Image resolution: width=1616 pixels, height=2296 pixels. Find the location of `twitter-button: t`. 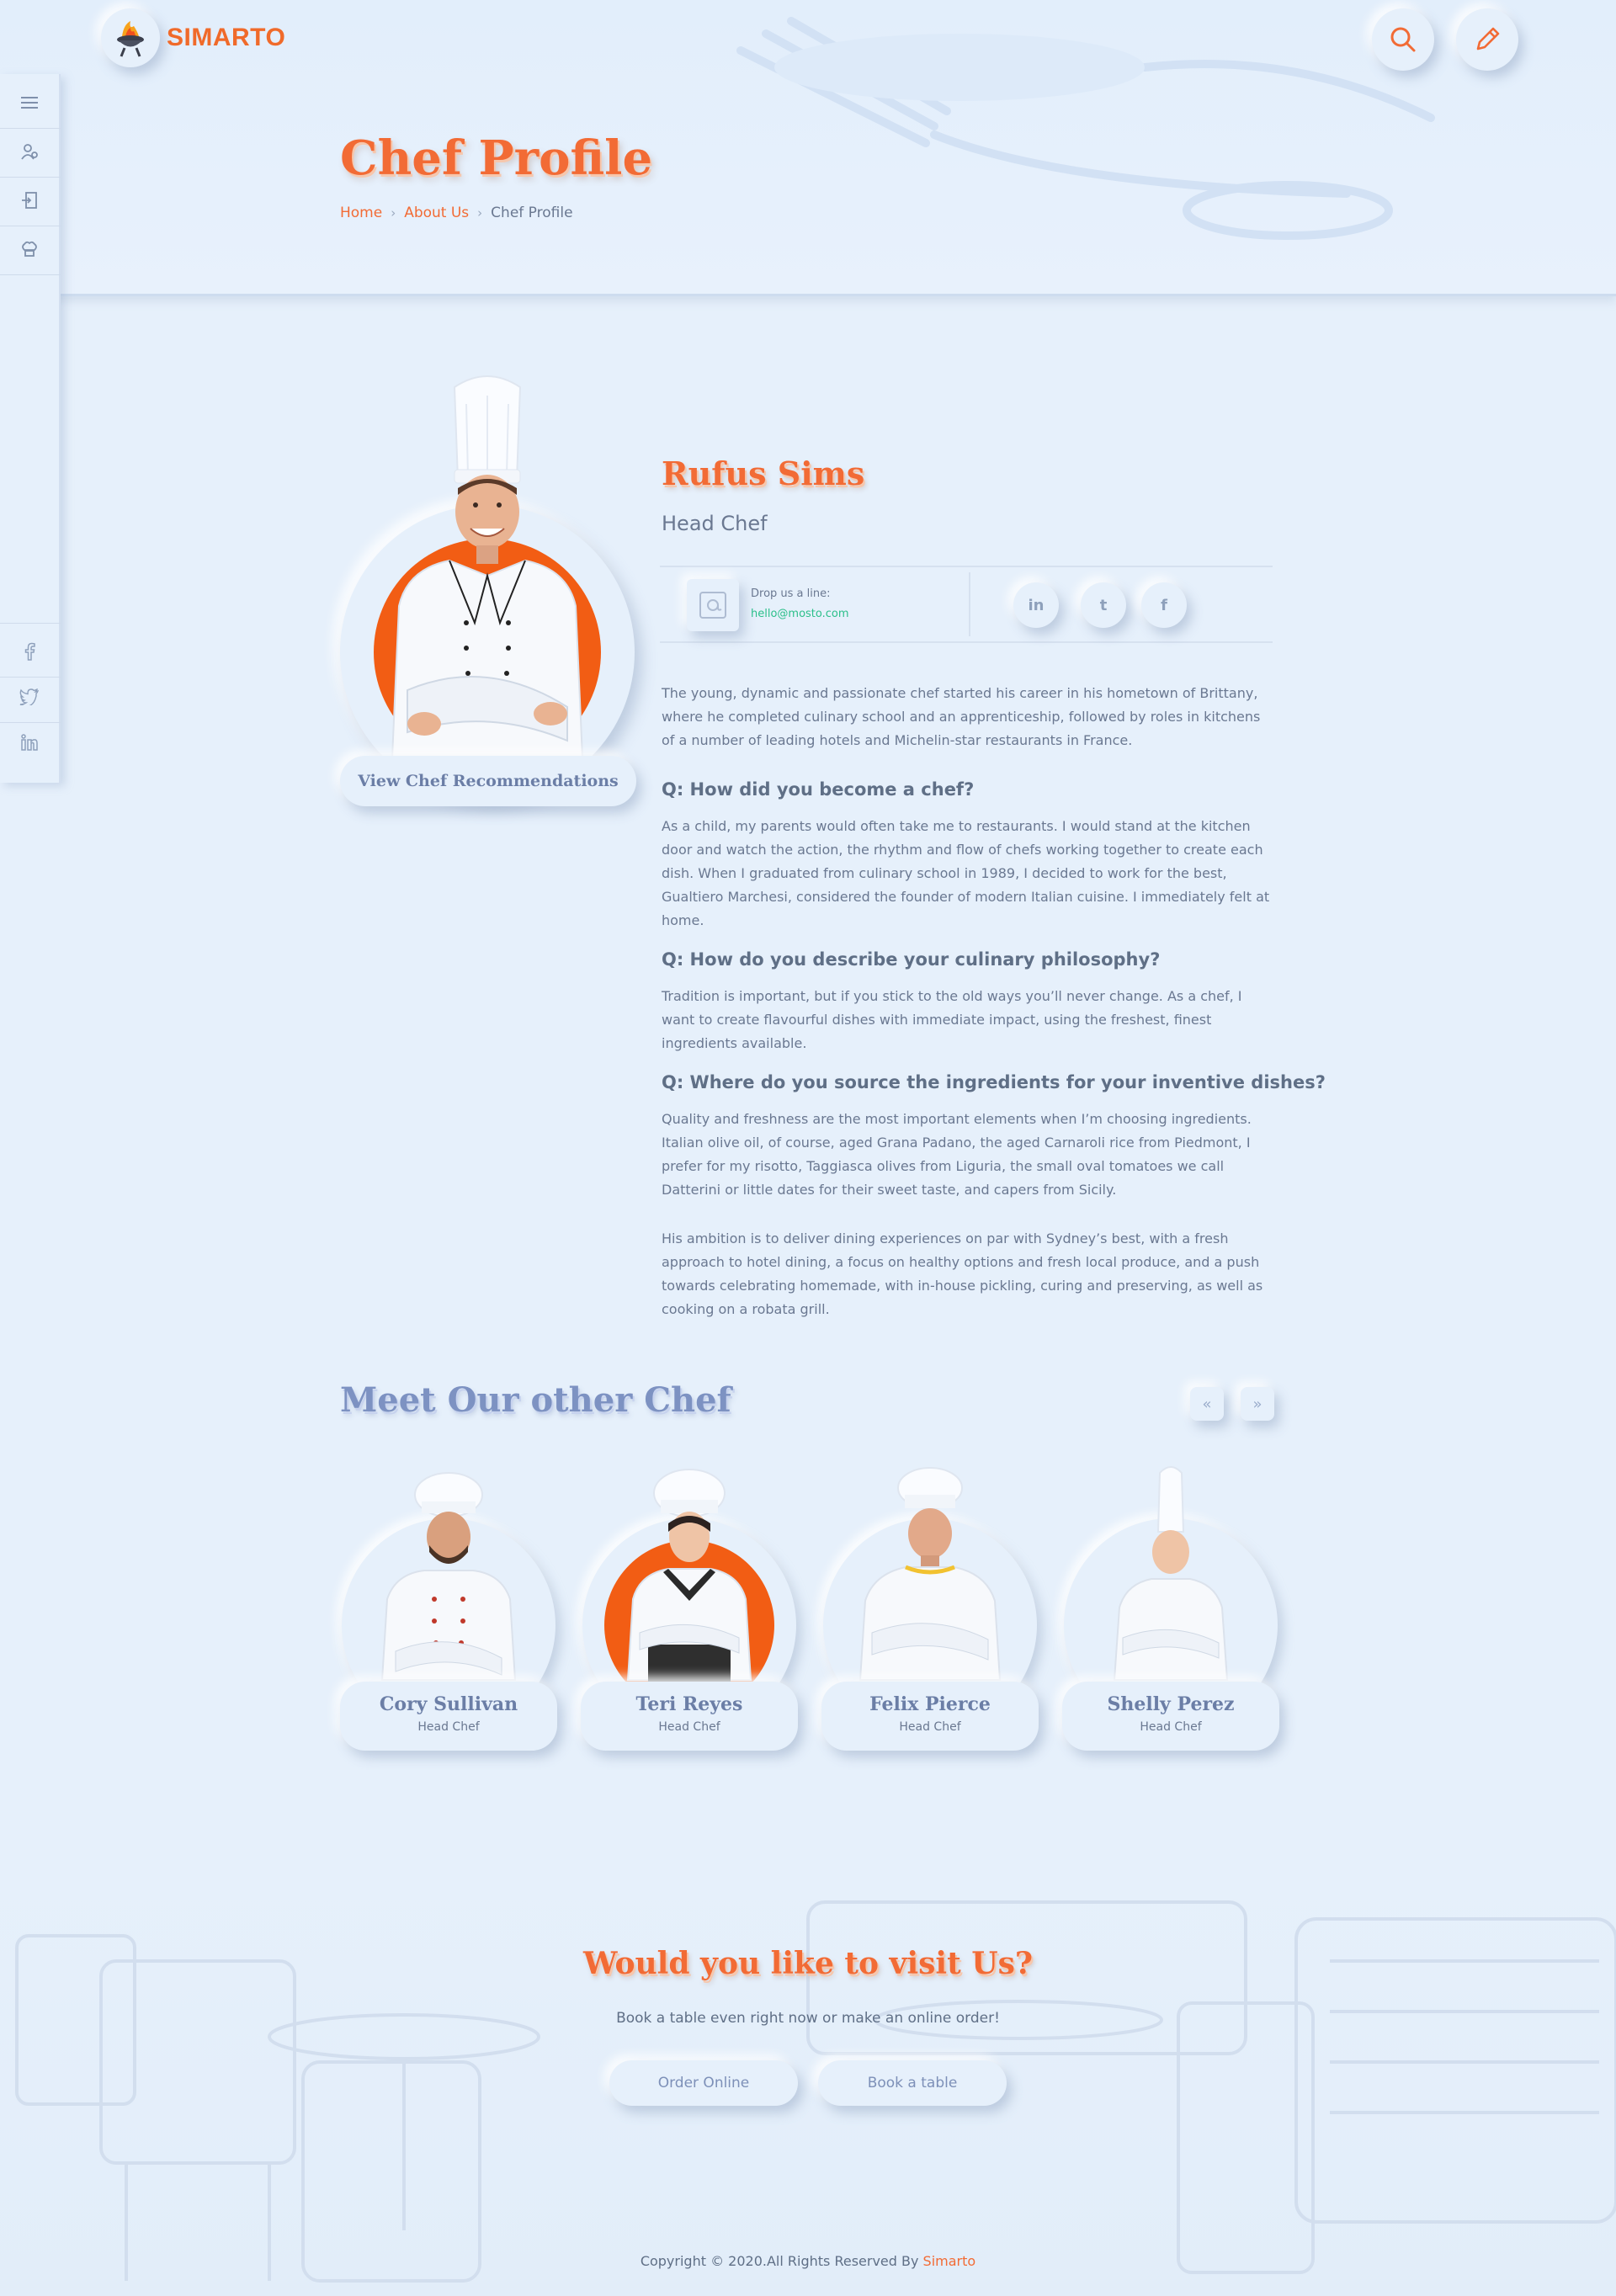

twitter-button: t is located at coordinates (1103, 605).